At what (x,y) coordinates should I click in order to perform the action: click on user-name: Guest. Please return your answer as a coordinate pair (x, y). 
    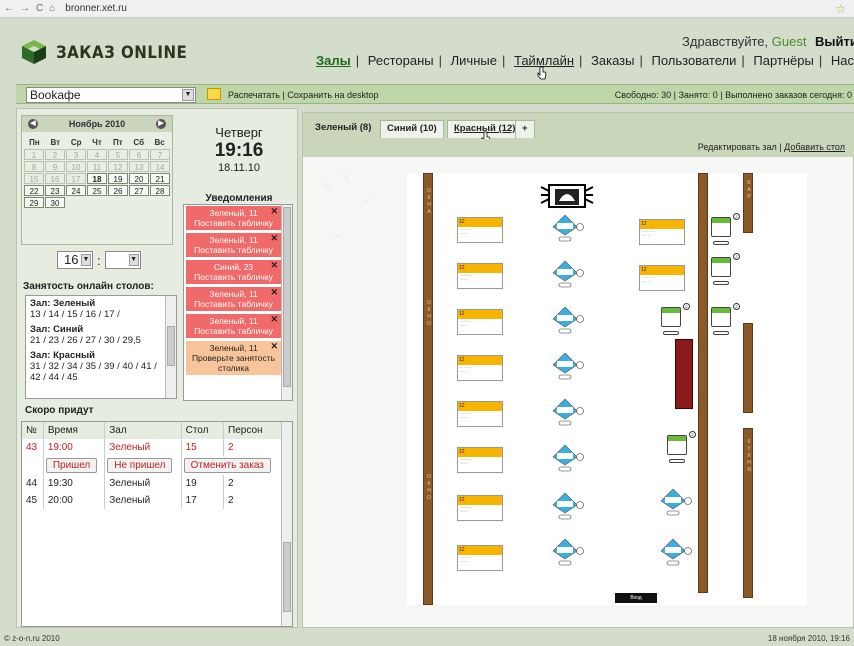
    Looking at the image, I should click on (789, 41).